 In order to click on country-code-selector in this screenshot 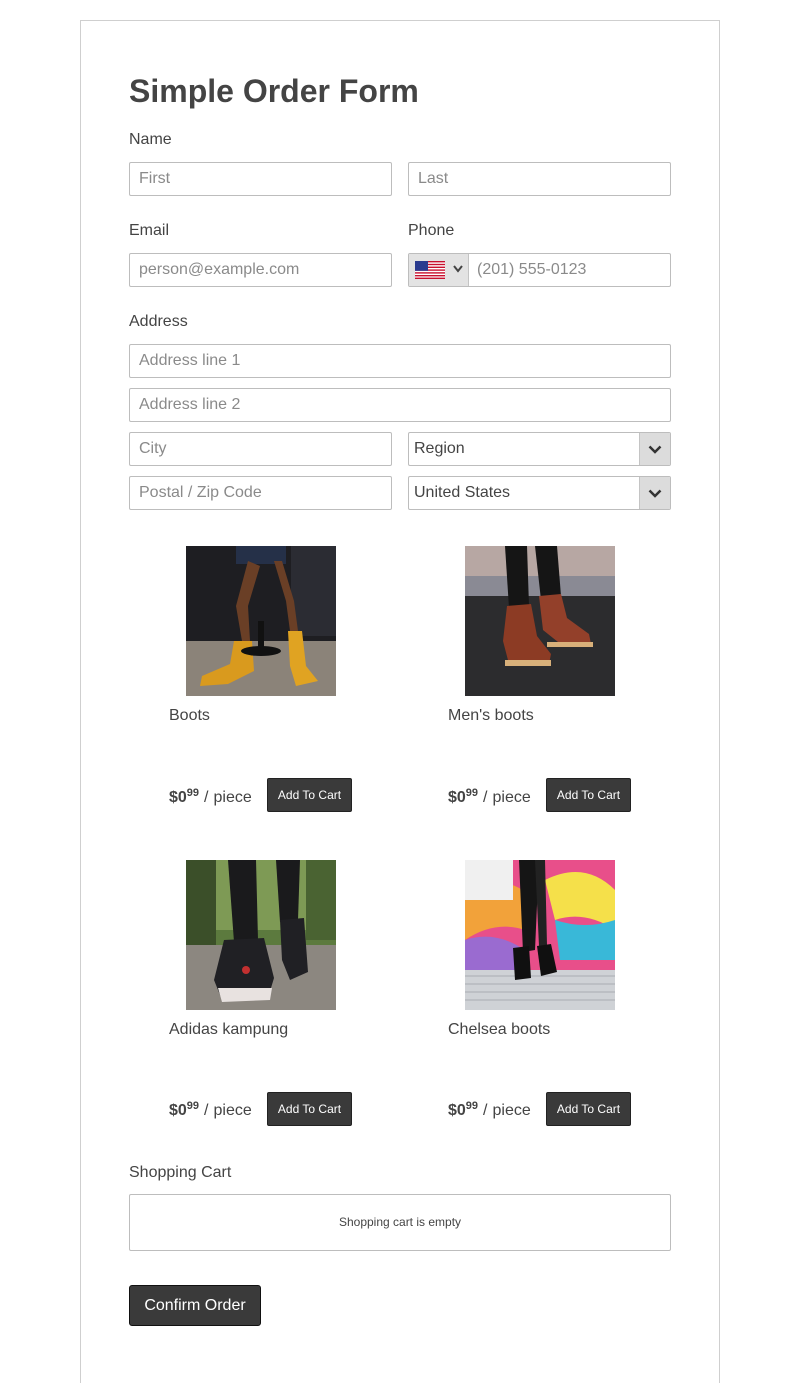, I will do `click(439, 270)`.